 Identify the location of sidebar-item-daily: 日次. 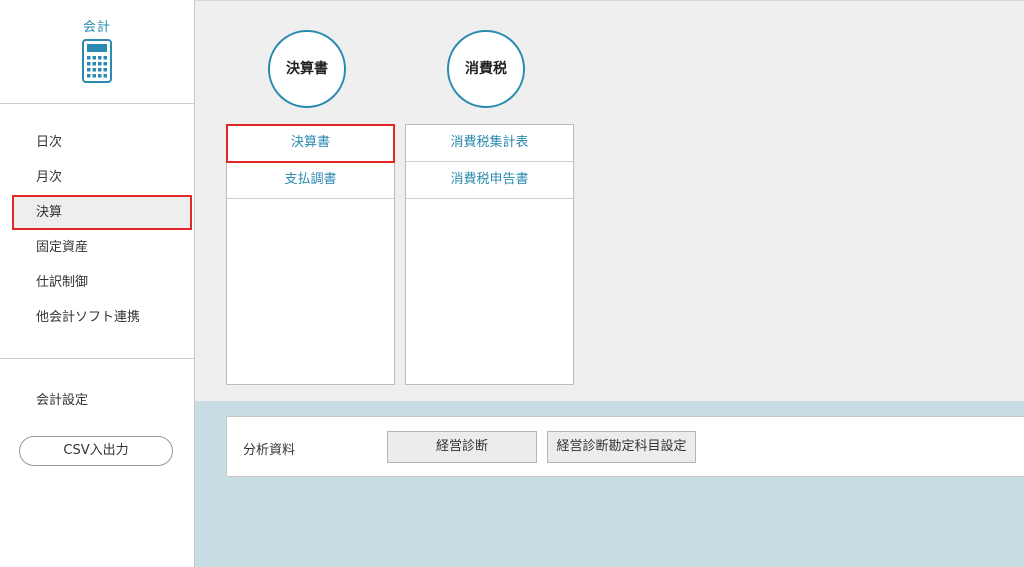
(97, 142).